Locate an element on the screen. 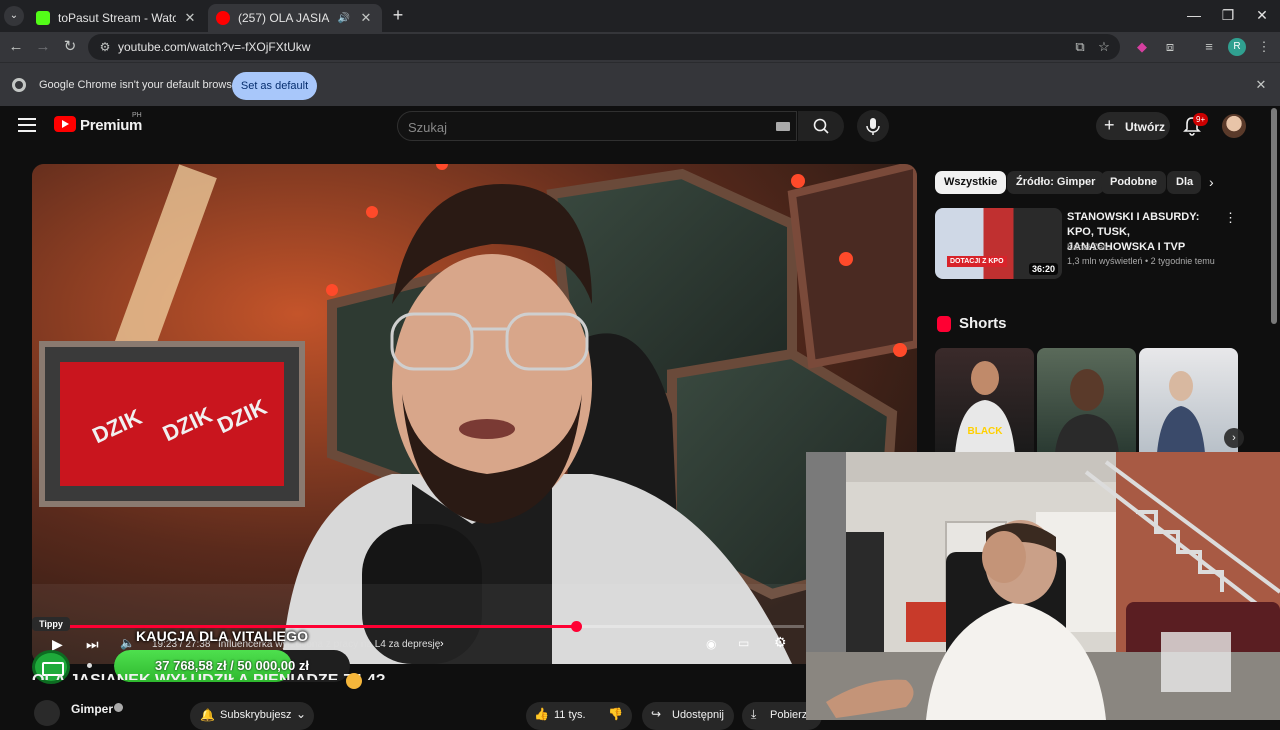  youtube-masthead: Premium PH + Utwórz 9+ is located at coordinates (640, 126).